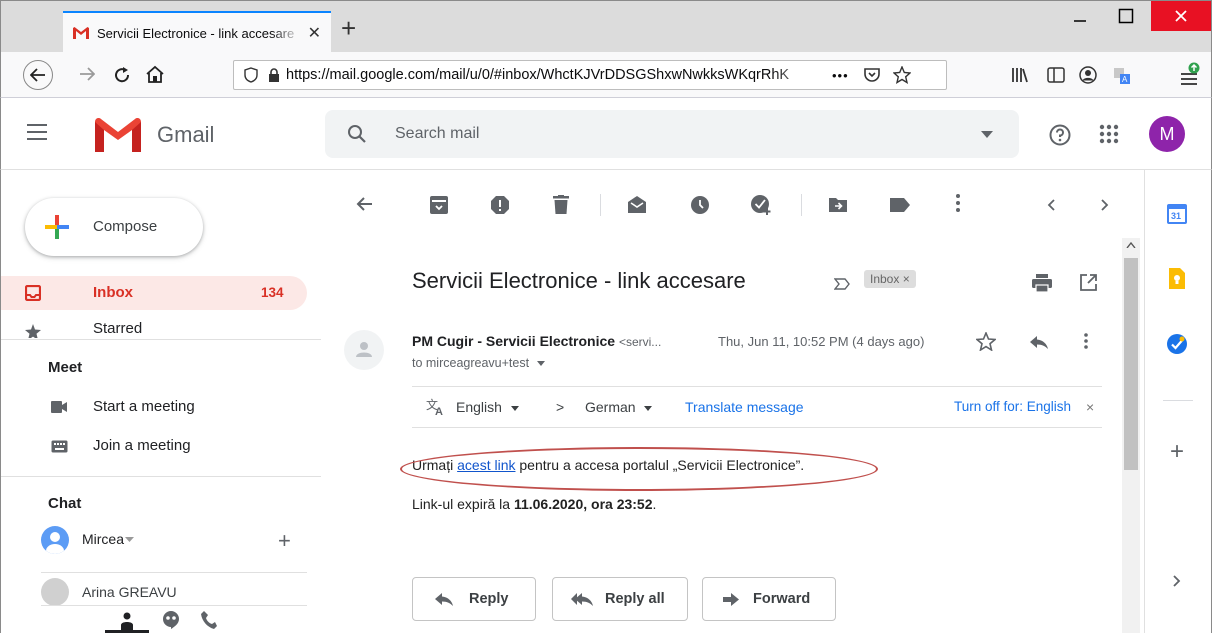  What do you see at coordinates (987, 134) in the screenshot?
I see `search-options-icon` at bounding box center [987, 134].